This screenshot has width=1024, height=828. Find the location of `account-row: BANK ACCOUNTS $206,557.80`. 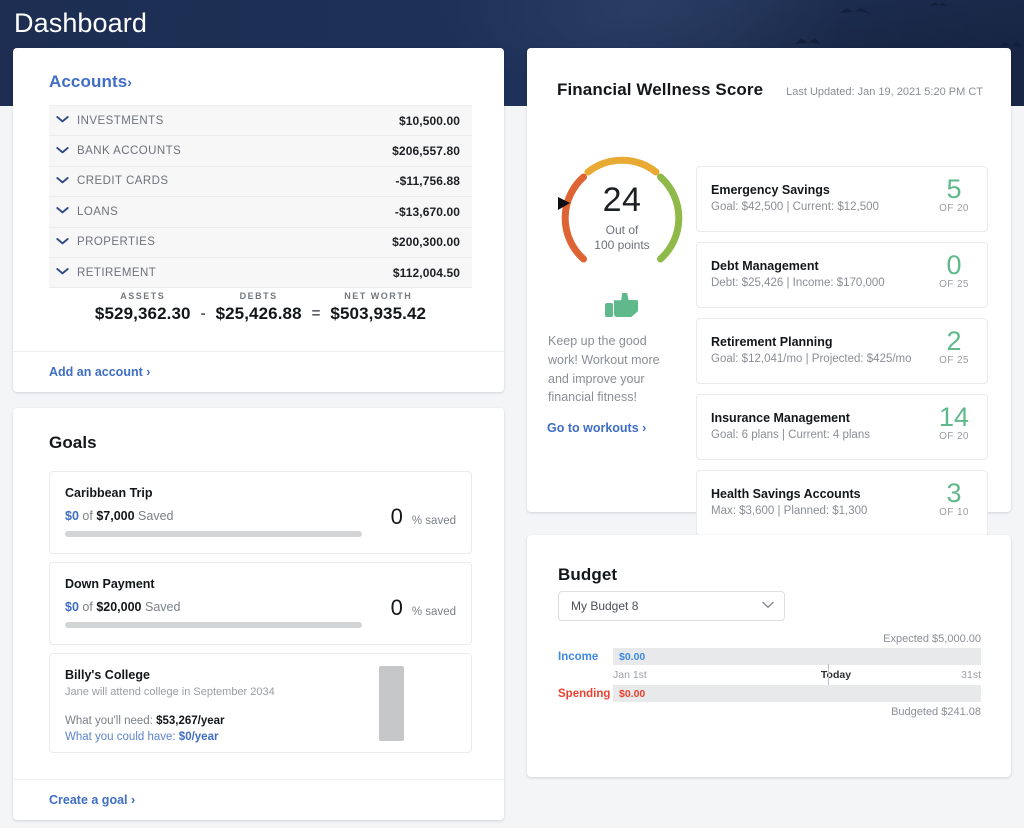

account-row: BANK ACCOUNTS $206,557.80 is located at coordinates (260, 151).